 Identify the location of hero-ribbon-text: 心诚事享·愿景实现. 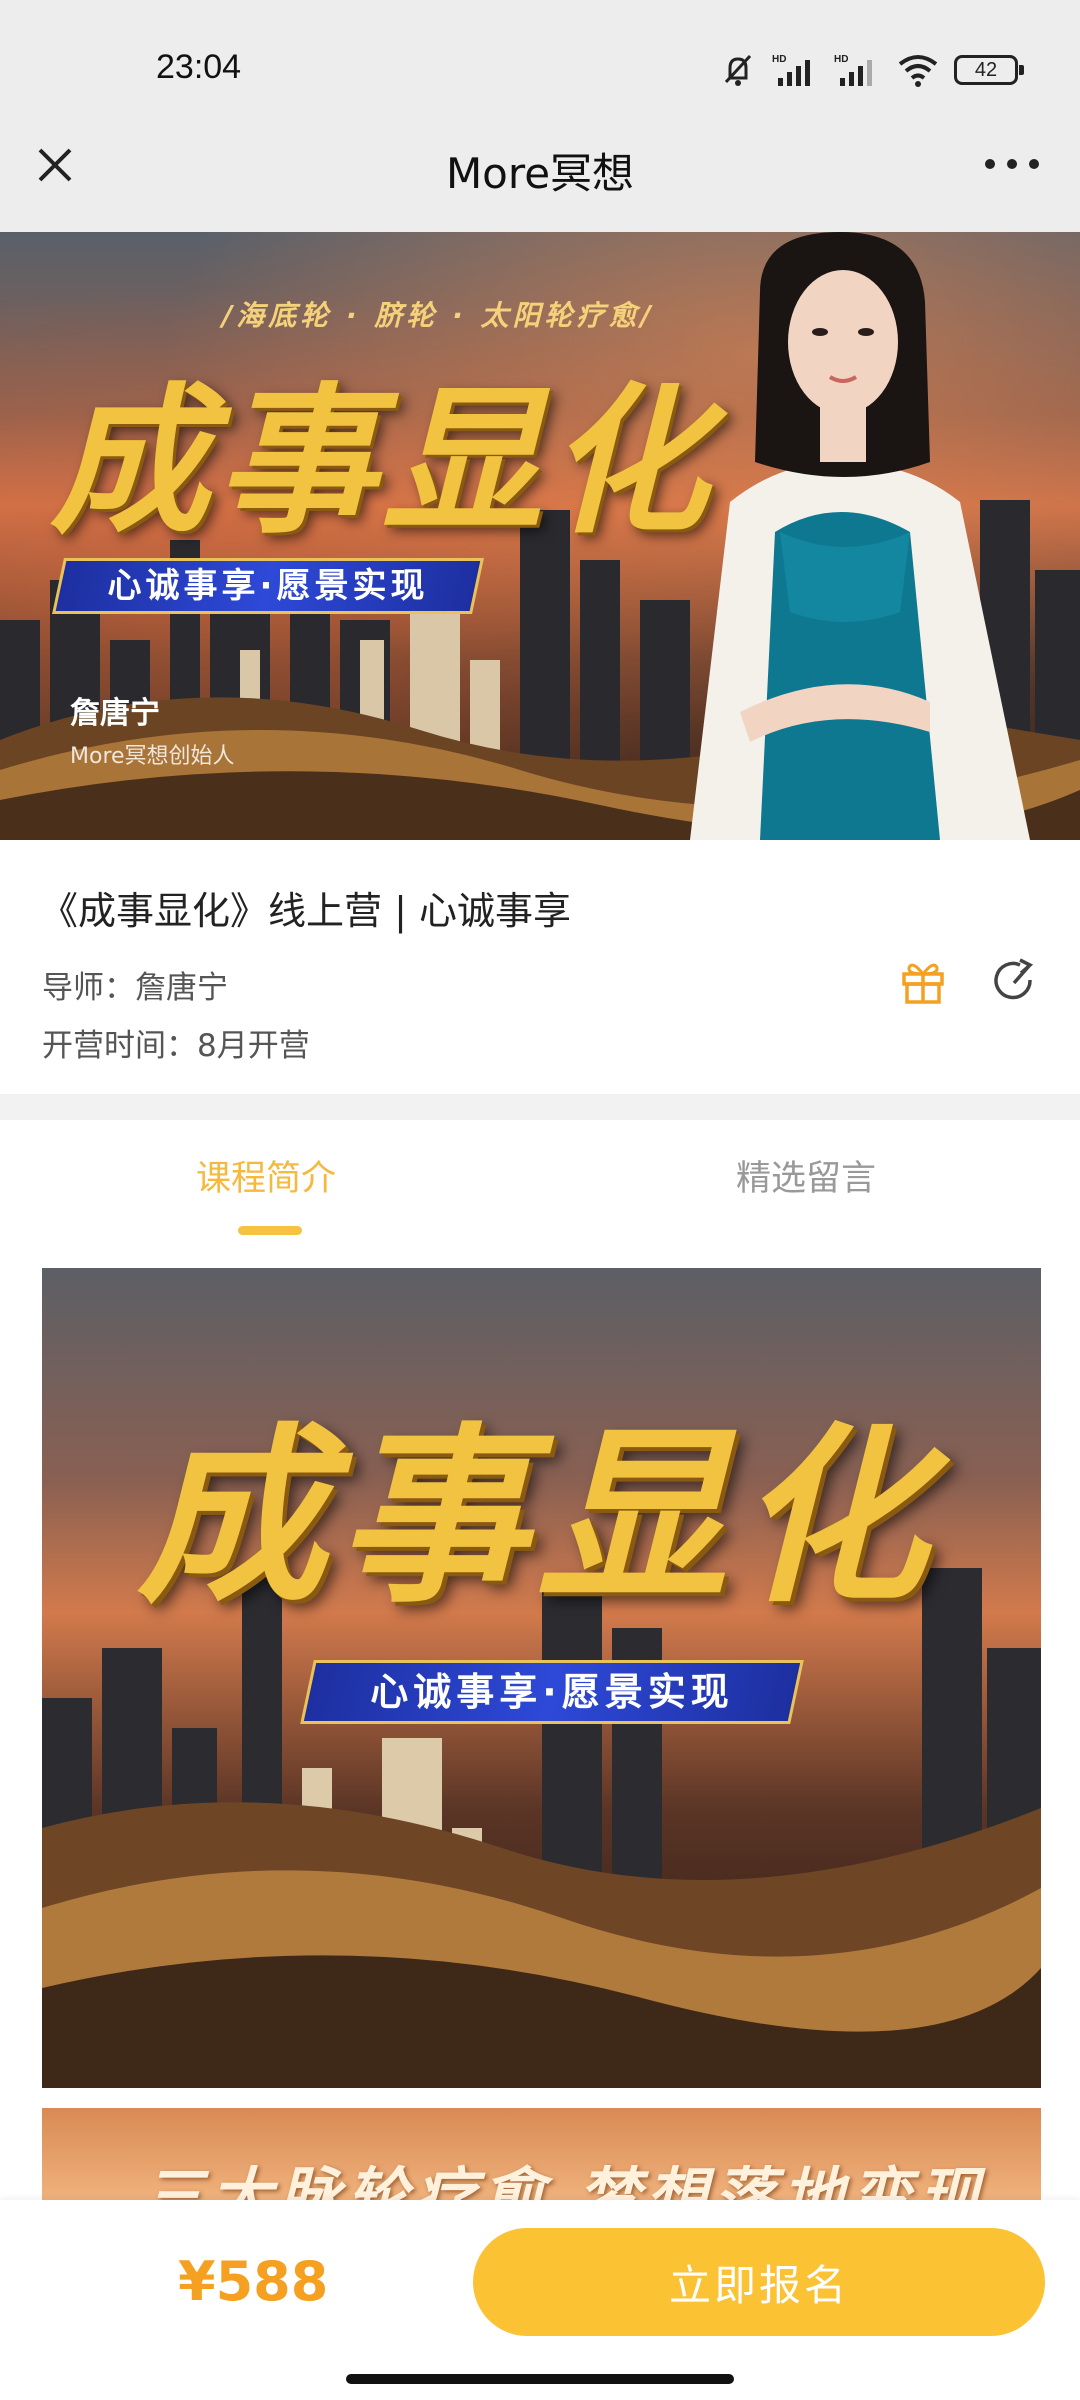
(268, 586).